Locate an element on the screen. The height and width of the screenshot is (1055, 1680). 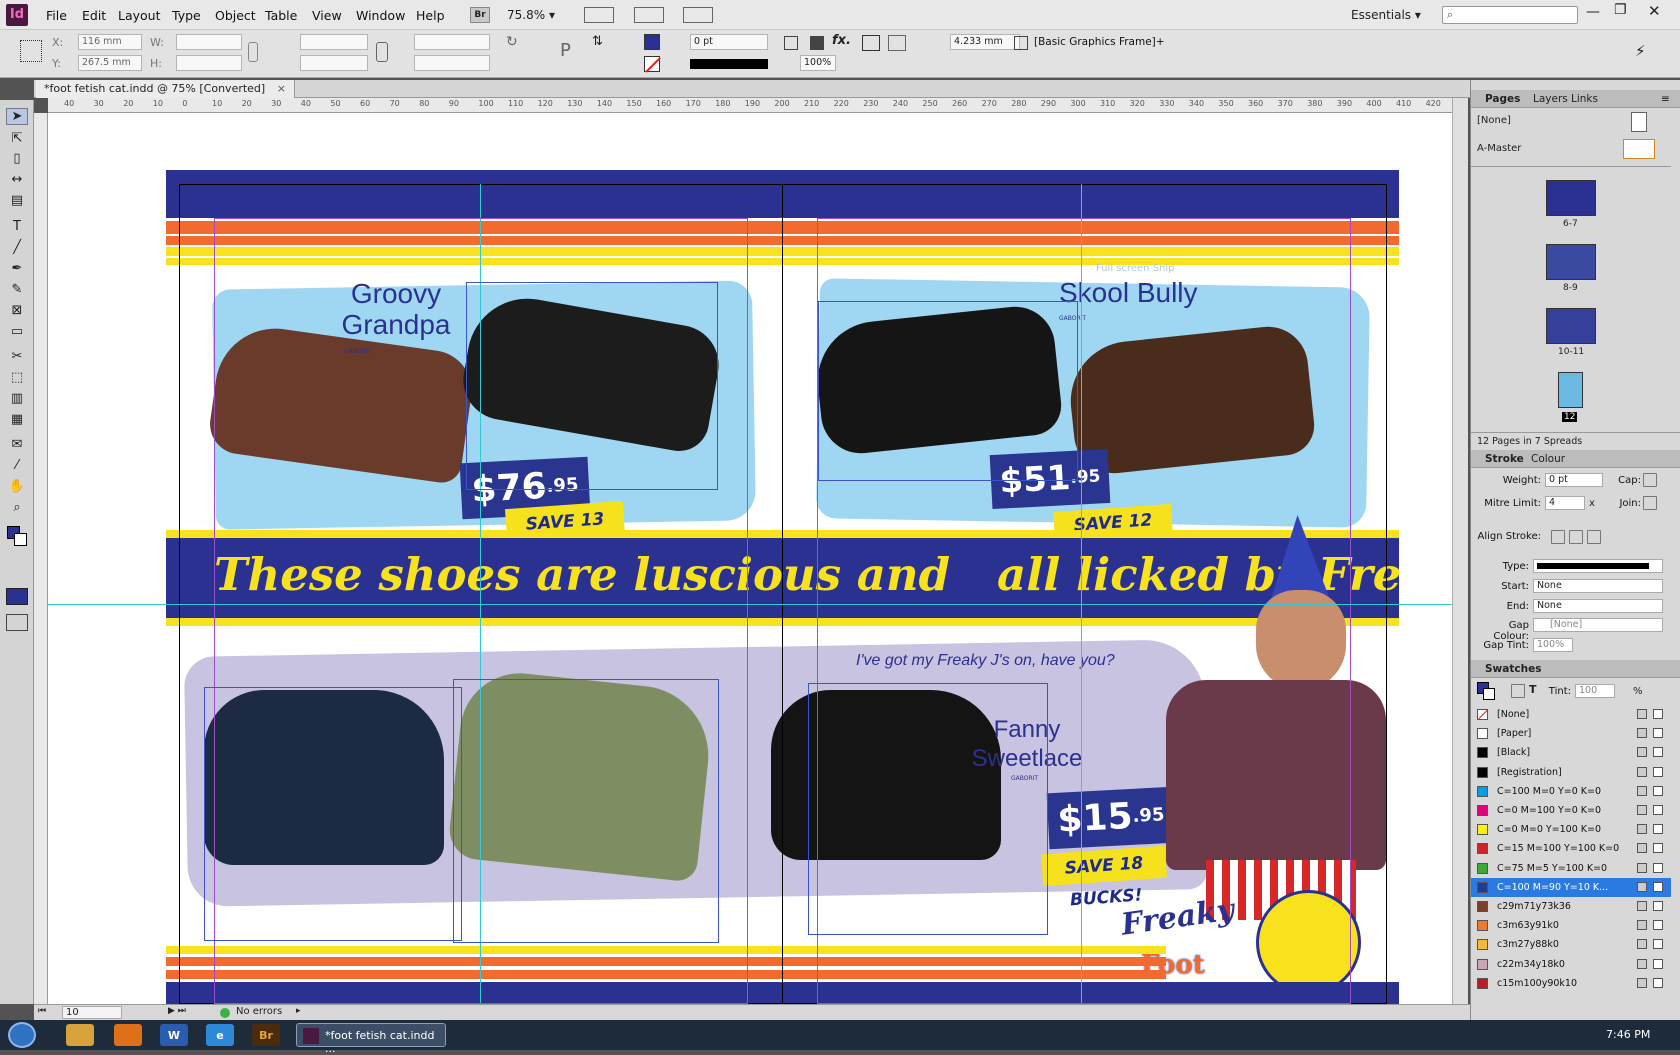
height-field is located at coordinates (209, 63).